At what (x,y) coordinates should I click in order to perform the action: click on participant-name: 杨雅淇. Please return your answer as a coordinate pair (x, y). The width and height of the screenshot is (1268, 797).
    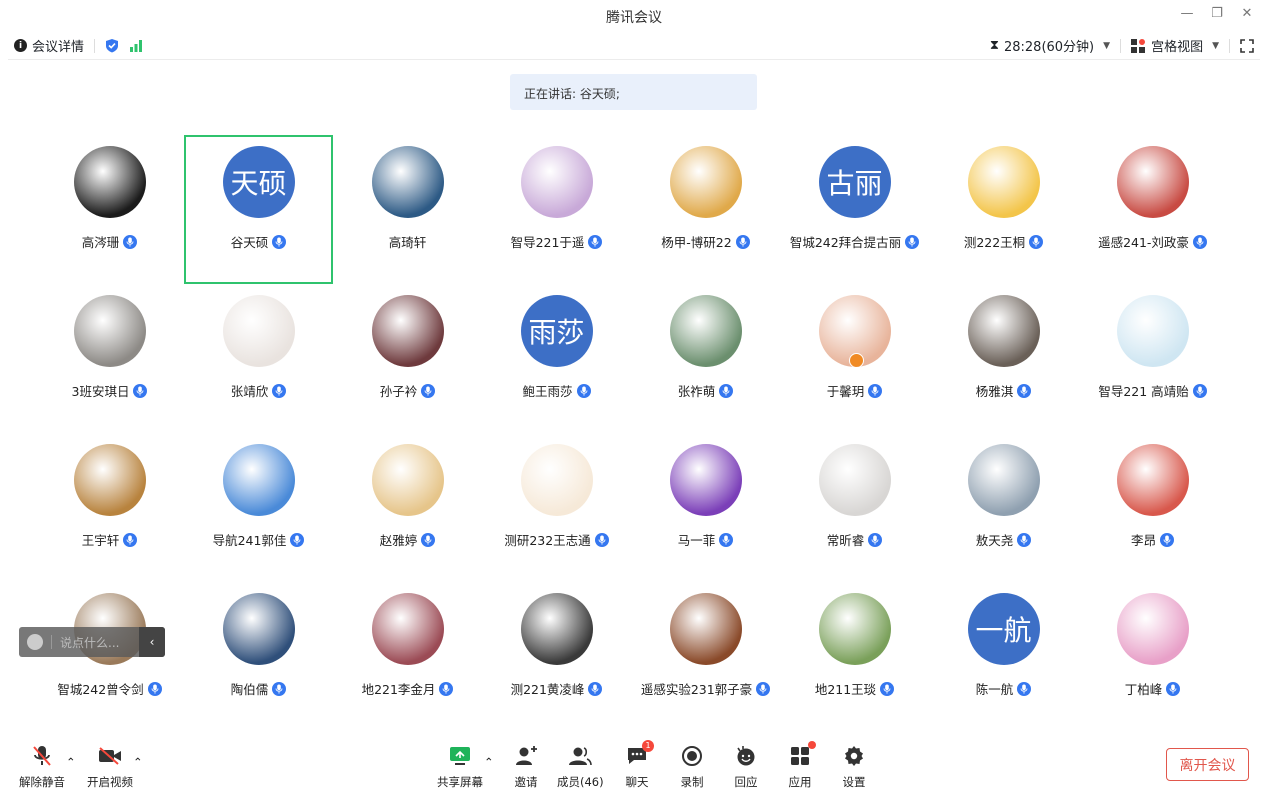
    Looking at the image, I should click on (994, 391).